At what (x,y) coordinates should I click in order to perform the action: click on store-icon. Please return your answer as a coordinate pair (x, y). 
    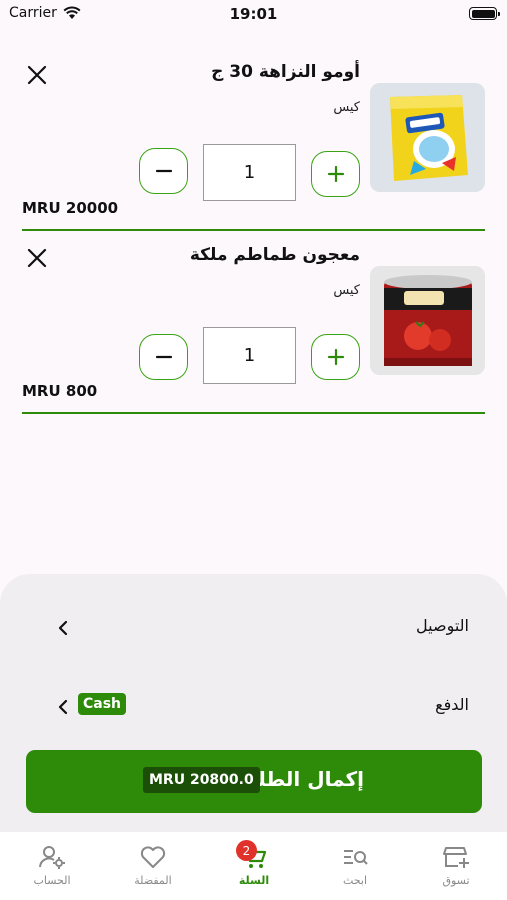
    Looking at the image, I should click on (456, 857).